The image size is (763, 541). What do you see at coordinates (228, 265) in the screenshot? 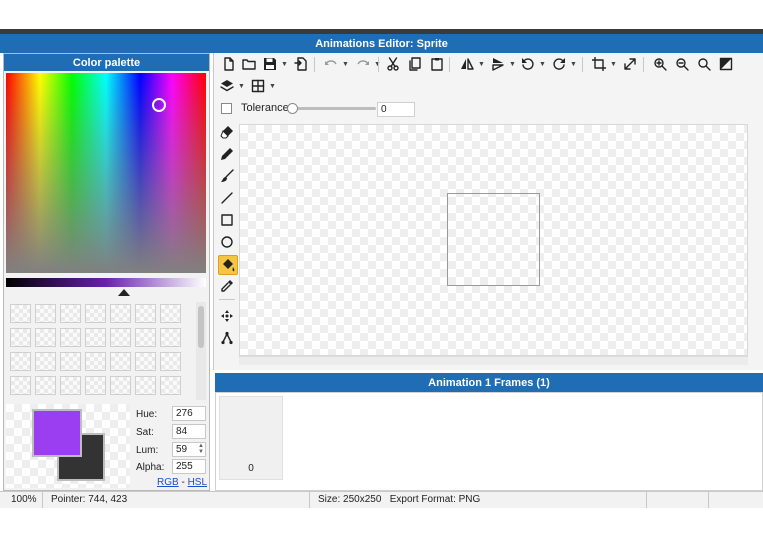
I see `fill-bucket-icon` at bounding box center [228, 265].